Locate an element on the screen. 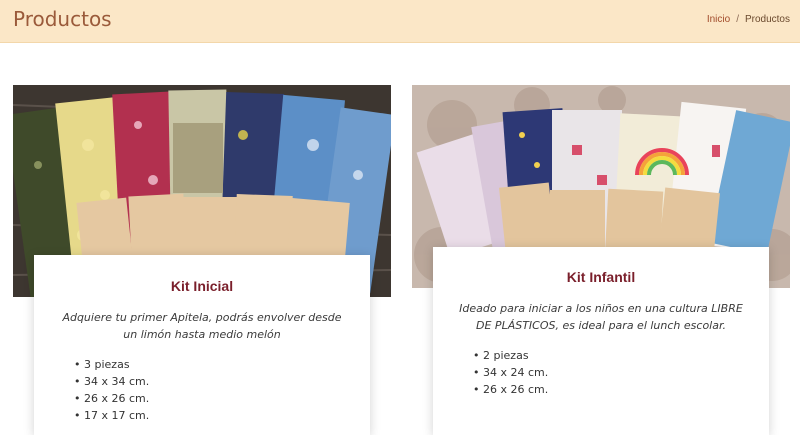 The width and height of the screenshot is (800, 435). list-item: 34 x 34 cm. is located at coordinates (222, 381).